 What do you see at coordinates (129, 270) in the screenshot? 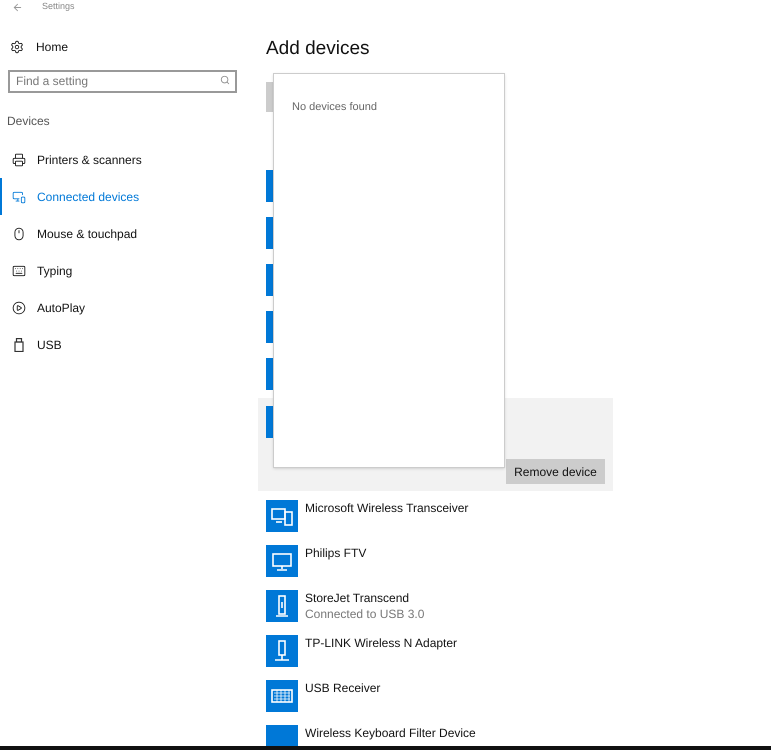
I see `nav-item: Typing` at bounding box center [129, 270].